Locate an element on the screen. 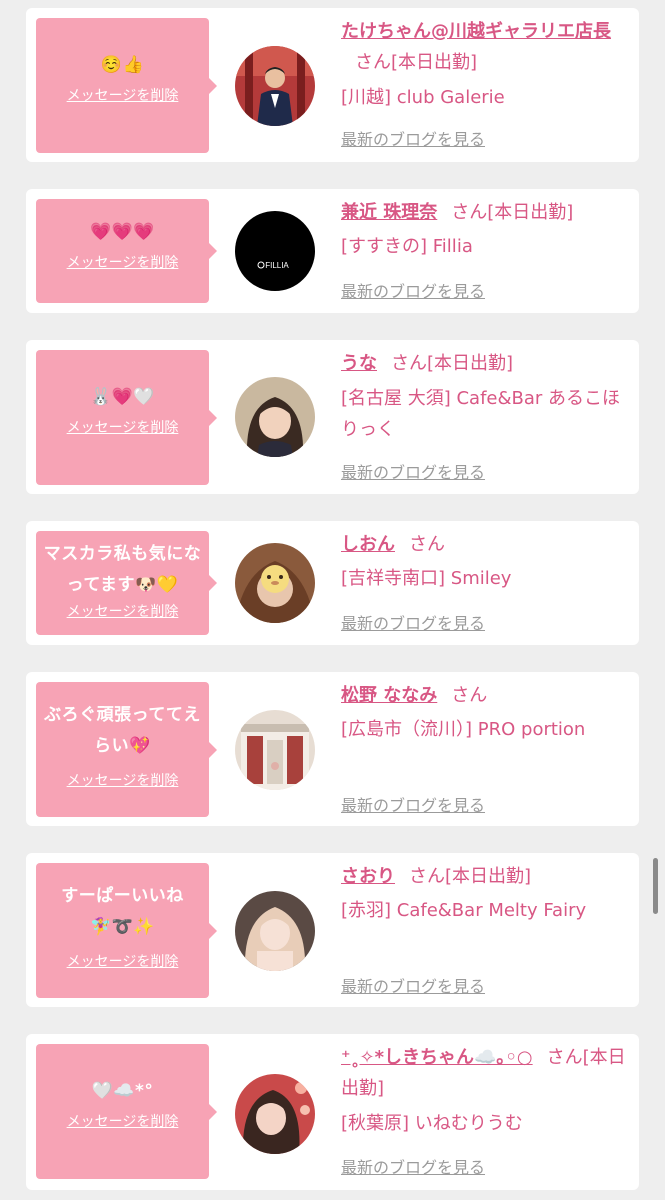 The width and height of the screenshot is (665, 1200). cast-name-link: 兼近 珠理奈 is located at coordinates (389, 212).